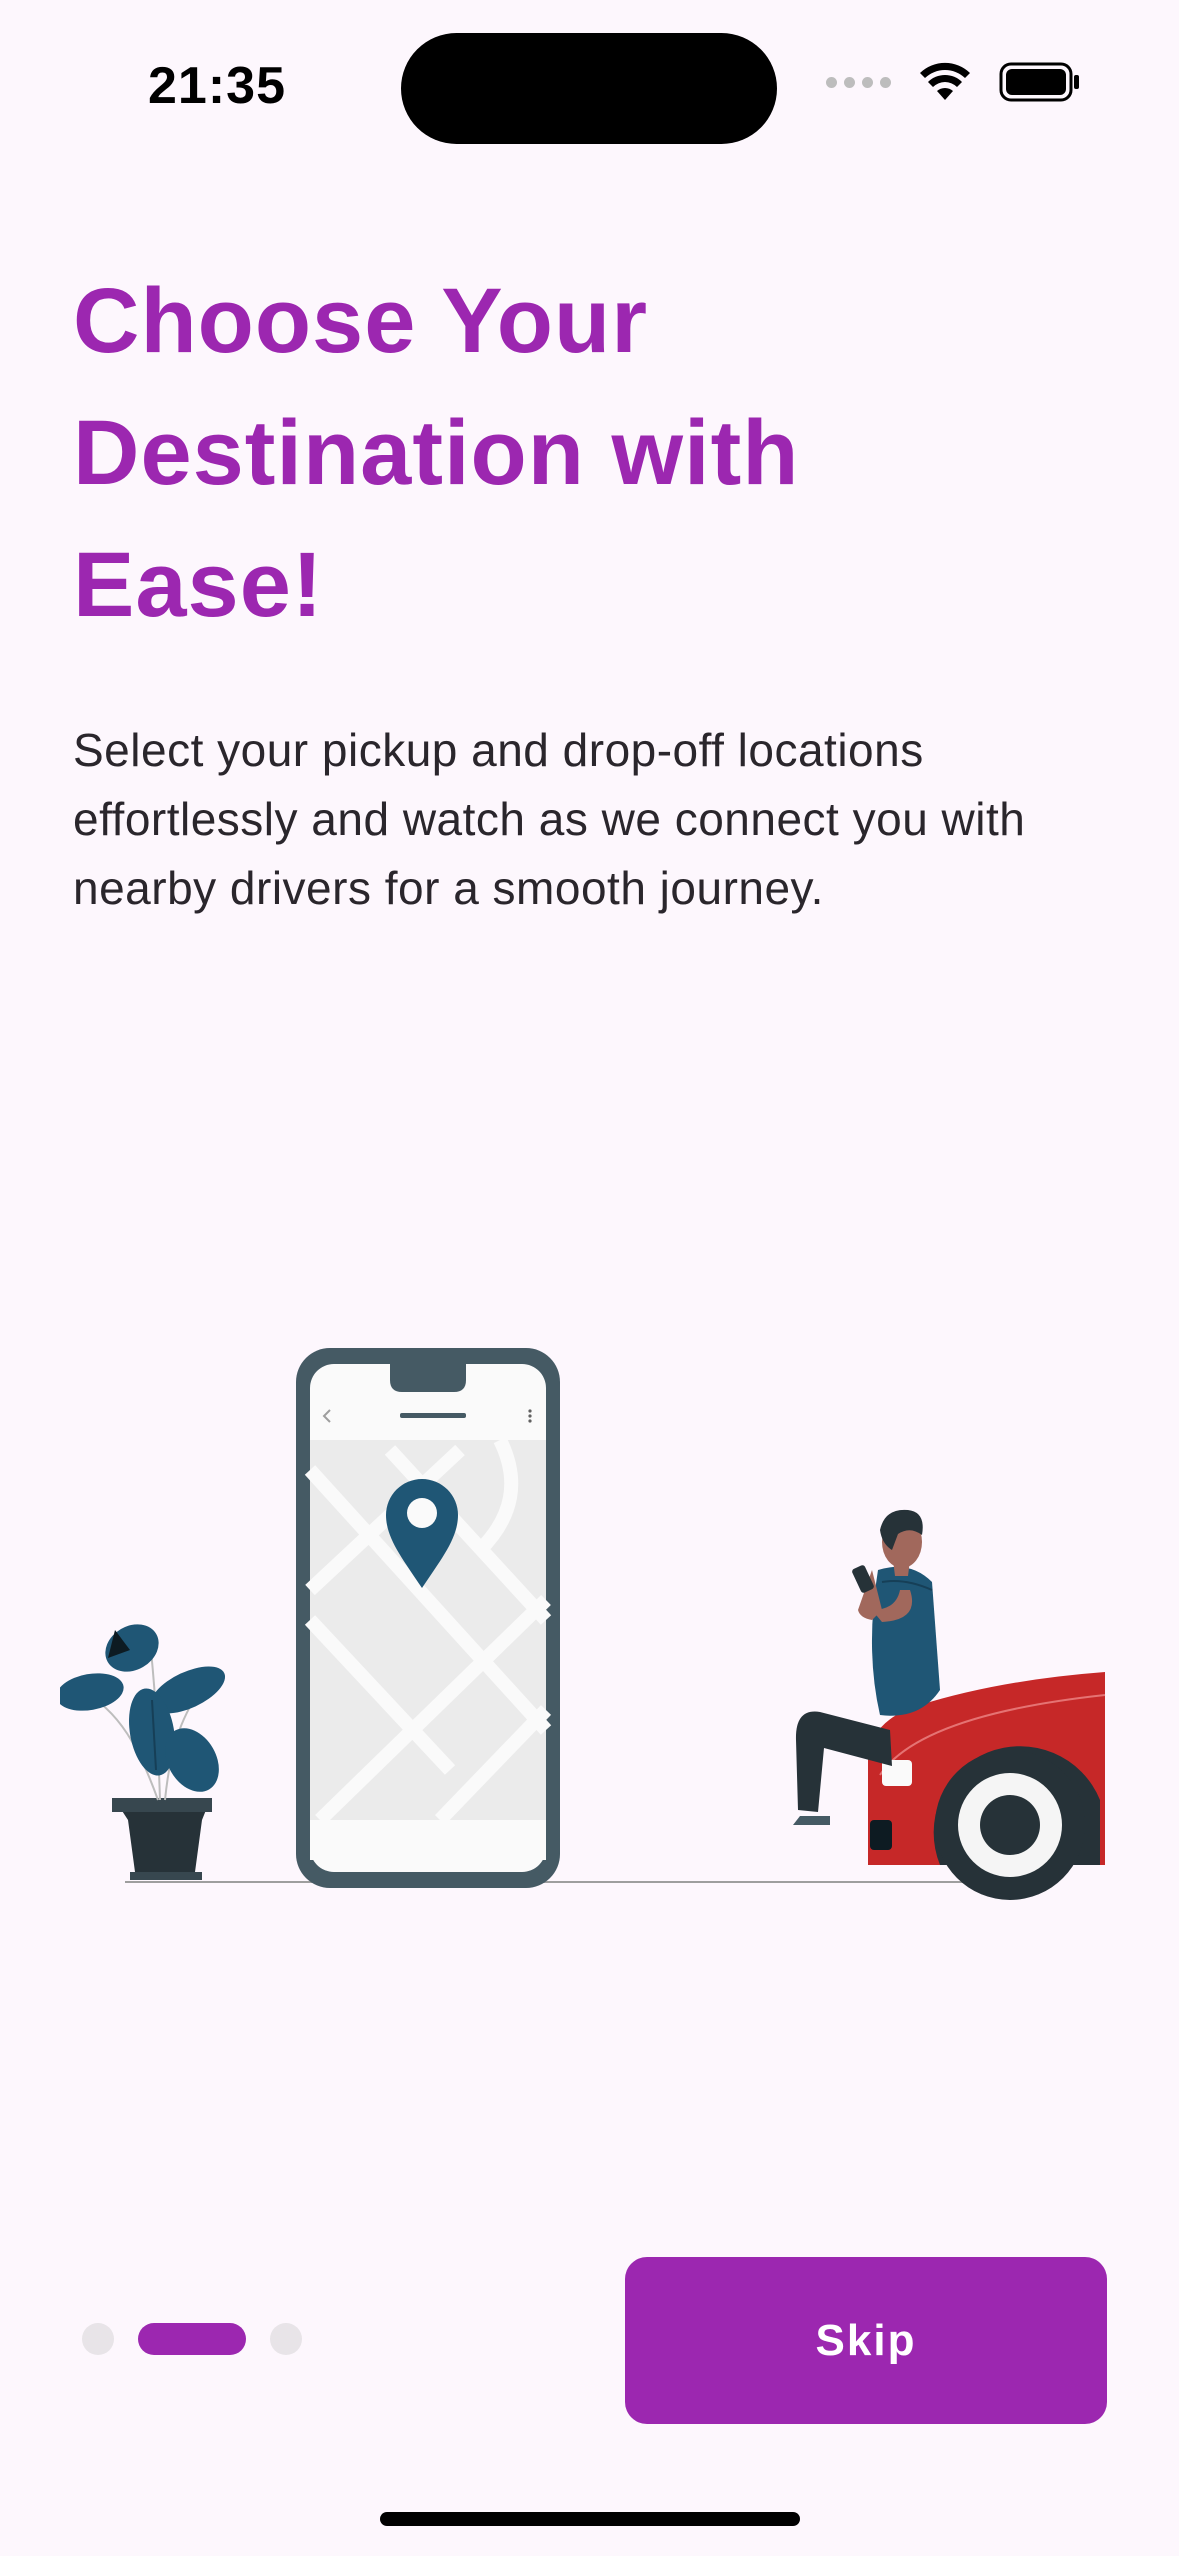 This screenshot has width=1179, height=2556. I want to click on skip-button: Skip, so click(866, 2340).